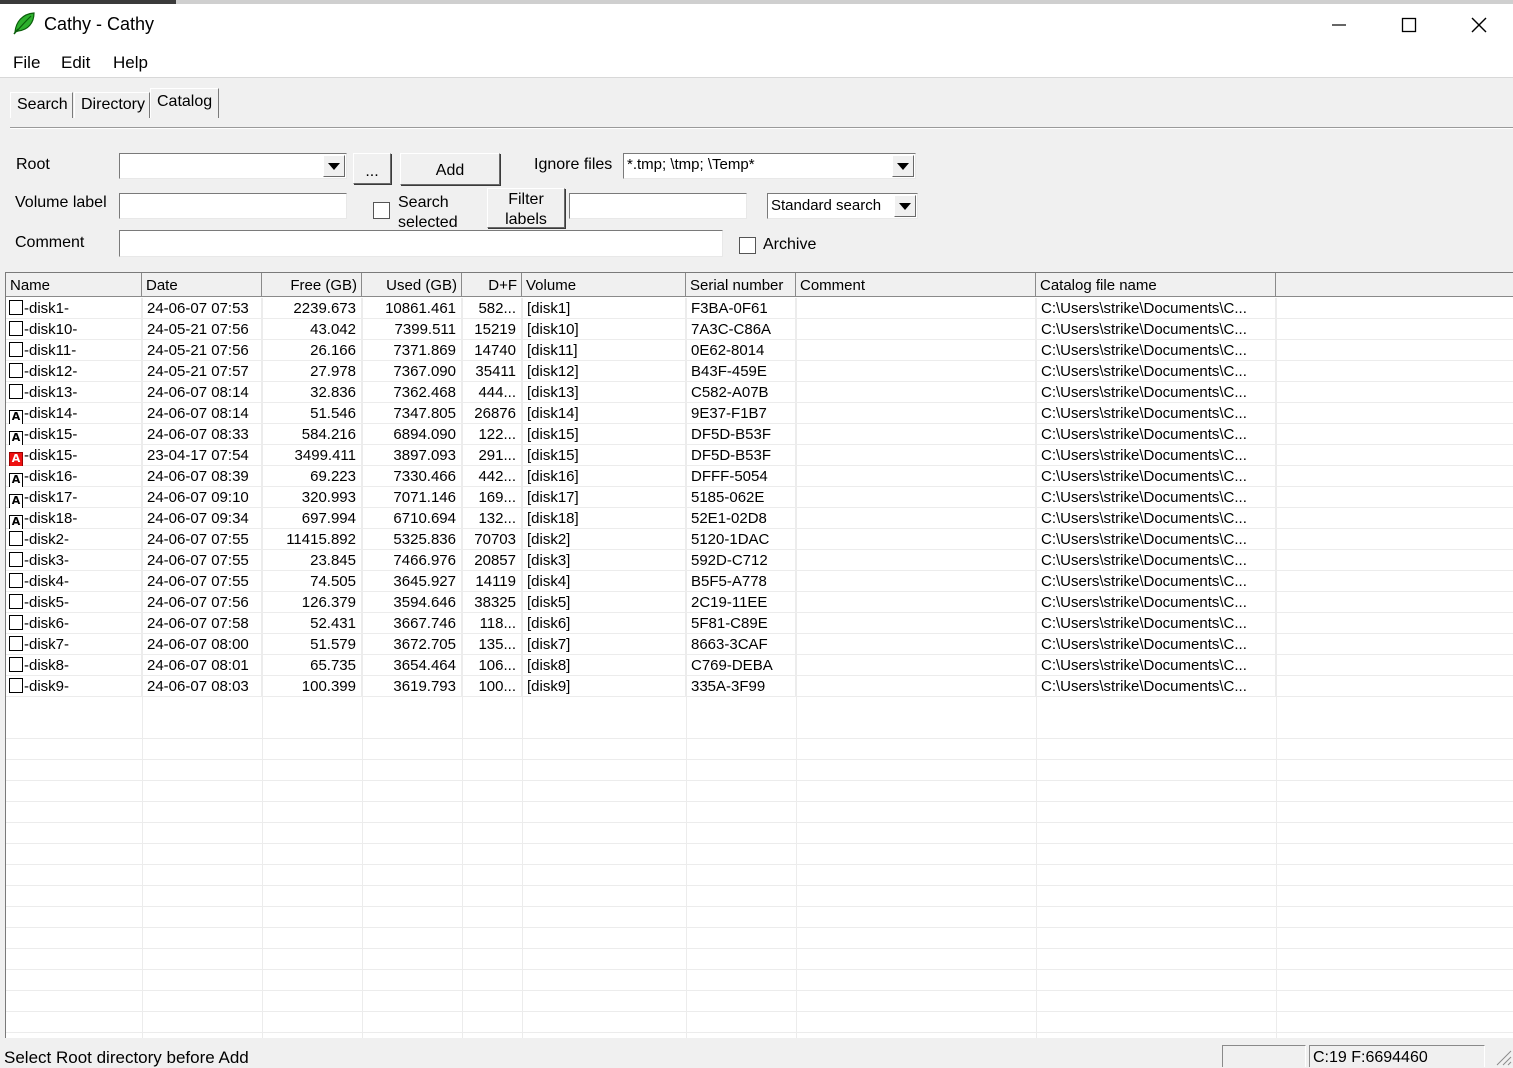 The width and height of the screenshot is (1513, 1068). What do you see at coordinates (658, 206) in the screenshot?
I see `filter-input` at bounding box center [658, 206].